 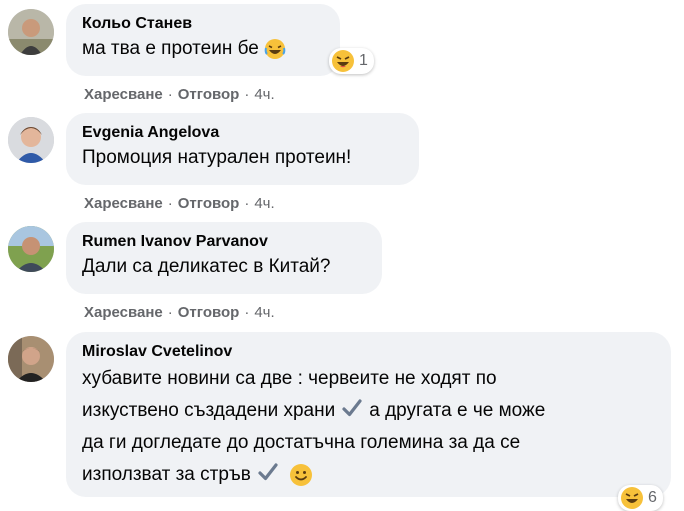 I want to click on comment-text-line: изкуствено създадени храни, so click(x=209, y=410).